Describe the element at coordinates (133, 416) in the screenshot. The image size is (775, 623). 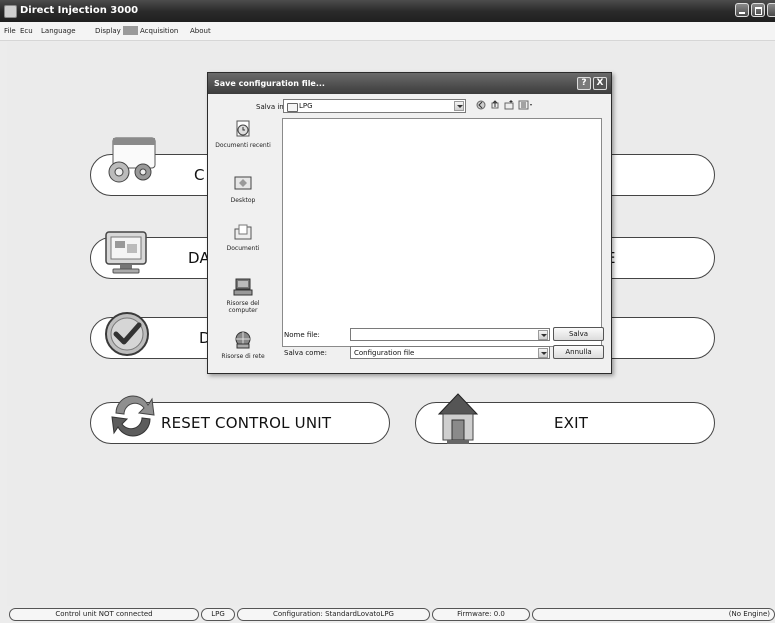
I see `reset-arrows-icon` at that location.